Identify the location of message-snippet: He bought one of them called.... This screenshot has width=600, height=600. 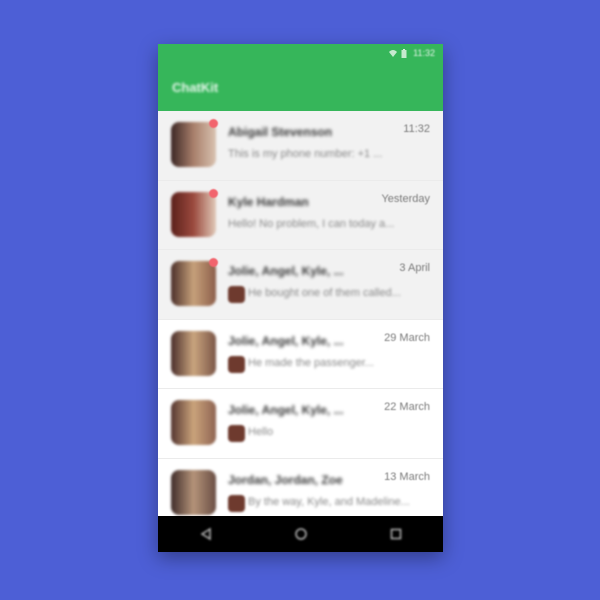
(324, 293).